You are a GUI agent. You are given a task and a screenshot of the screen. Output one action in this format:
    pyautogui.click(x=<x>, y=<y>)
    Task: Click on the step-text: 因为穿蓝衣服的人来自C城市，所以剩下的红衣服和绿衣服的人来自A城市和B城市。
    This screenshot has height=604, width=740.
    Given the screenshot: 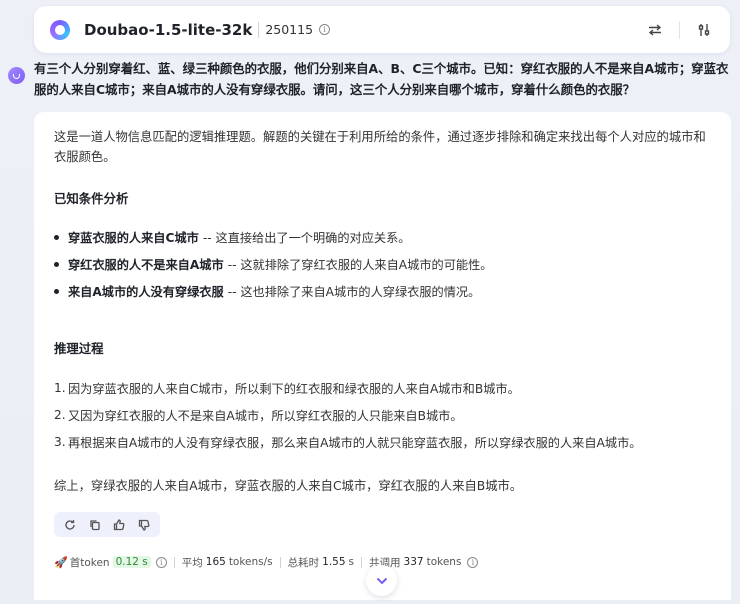 What is the action you would take?
    pyautogui.click(x=294, y=389)
    